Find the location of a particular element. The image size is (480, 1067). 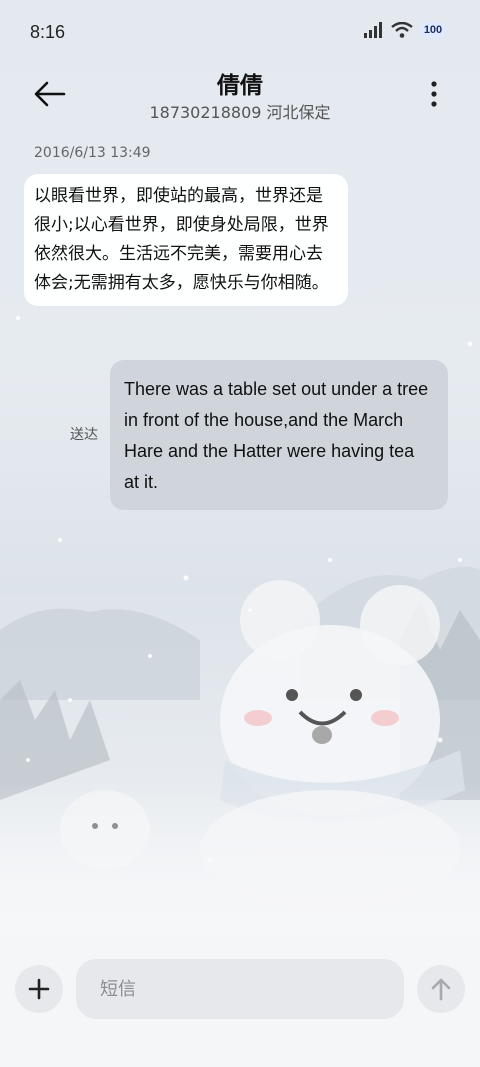

delivery-status: 送达 is located at coordinates (84, 435).